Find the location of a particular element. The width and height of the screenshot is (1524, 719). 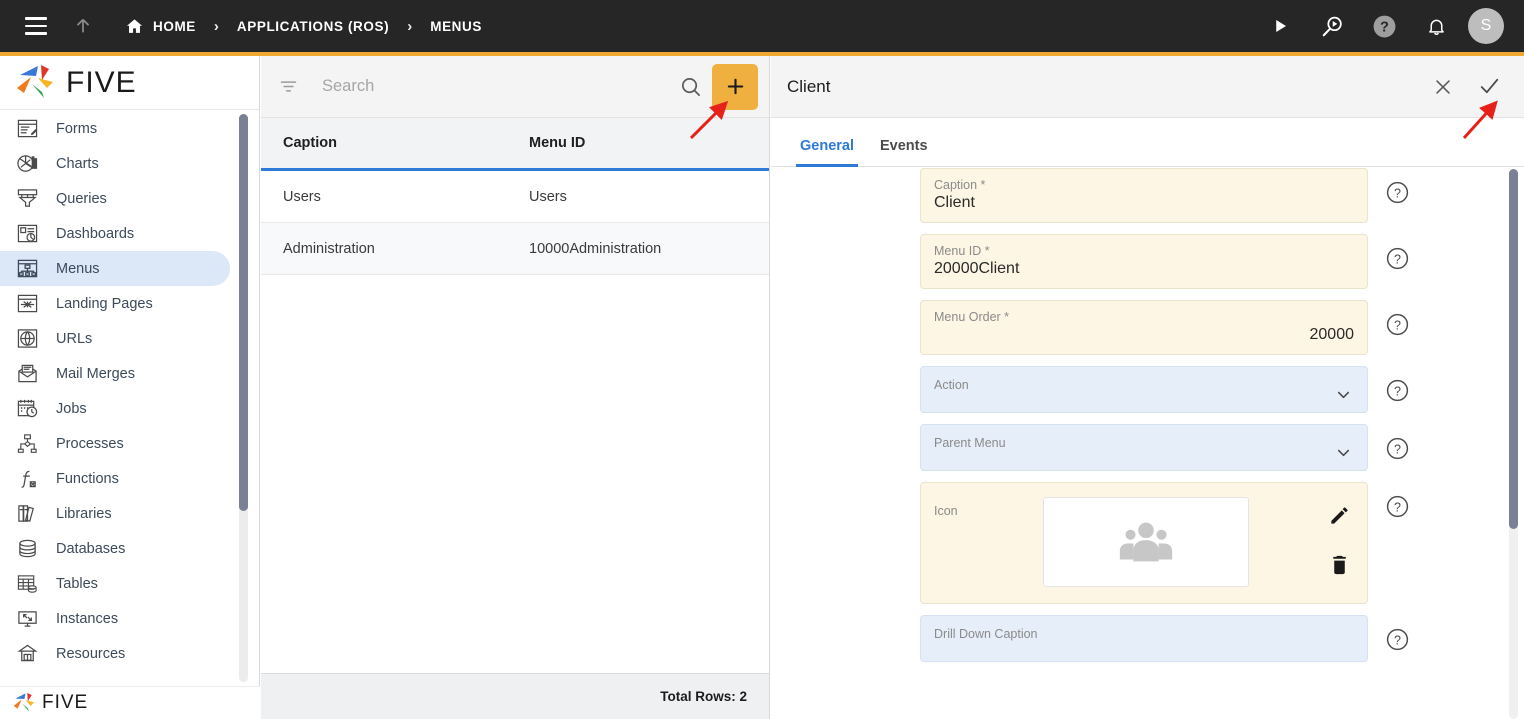

tab-events: Events is located at coordinates (904, 152).